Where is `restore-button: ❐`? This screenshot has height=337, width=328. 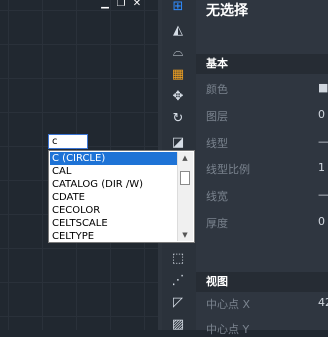
restore-button: ❐ is located at coordinates (121, 4).